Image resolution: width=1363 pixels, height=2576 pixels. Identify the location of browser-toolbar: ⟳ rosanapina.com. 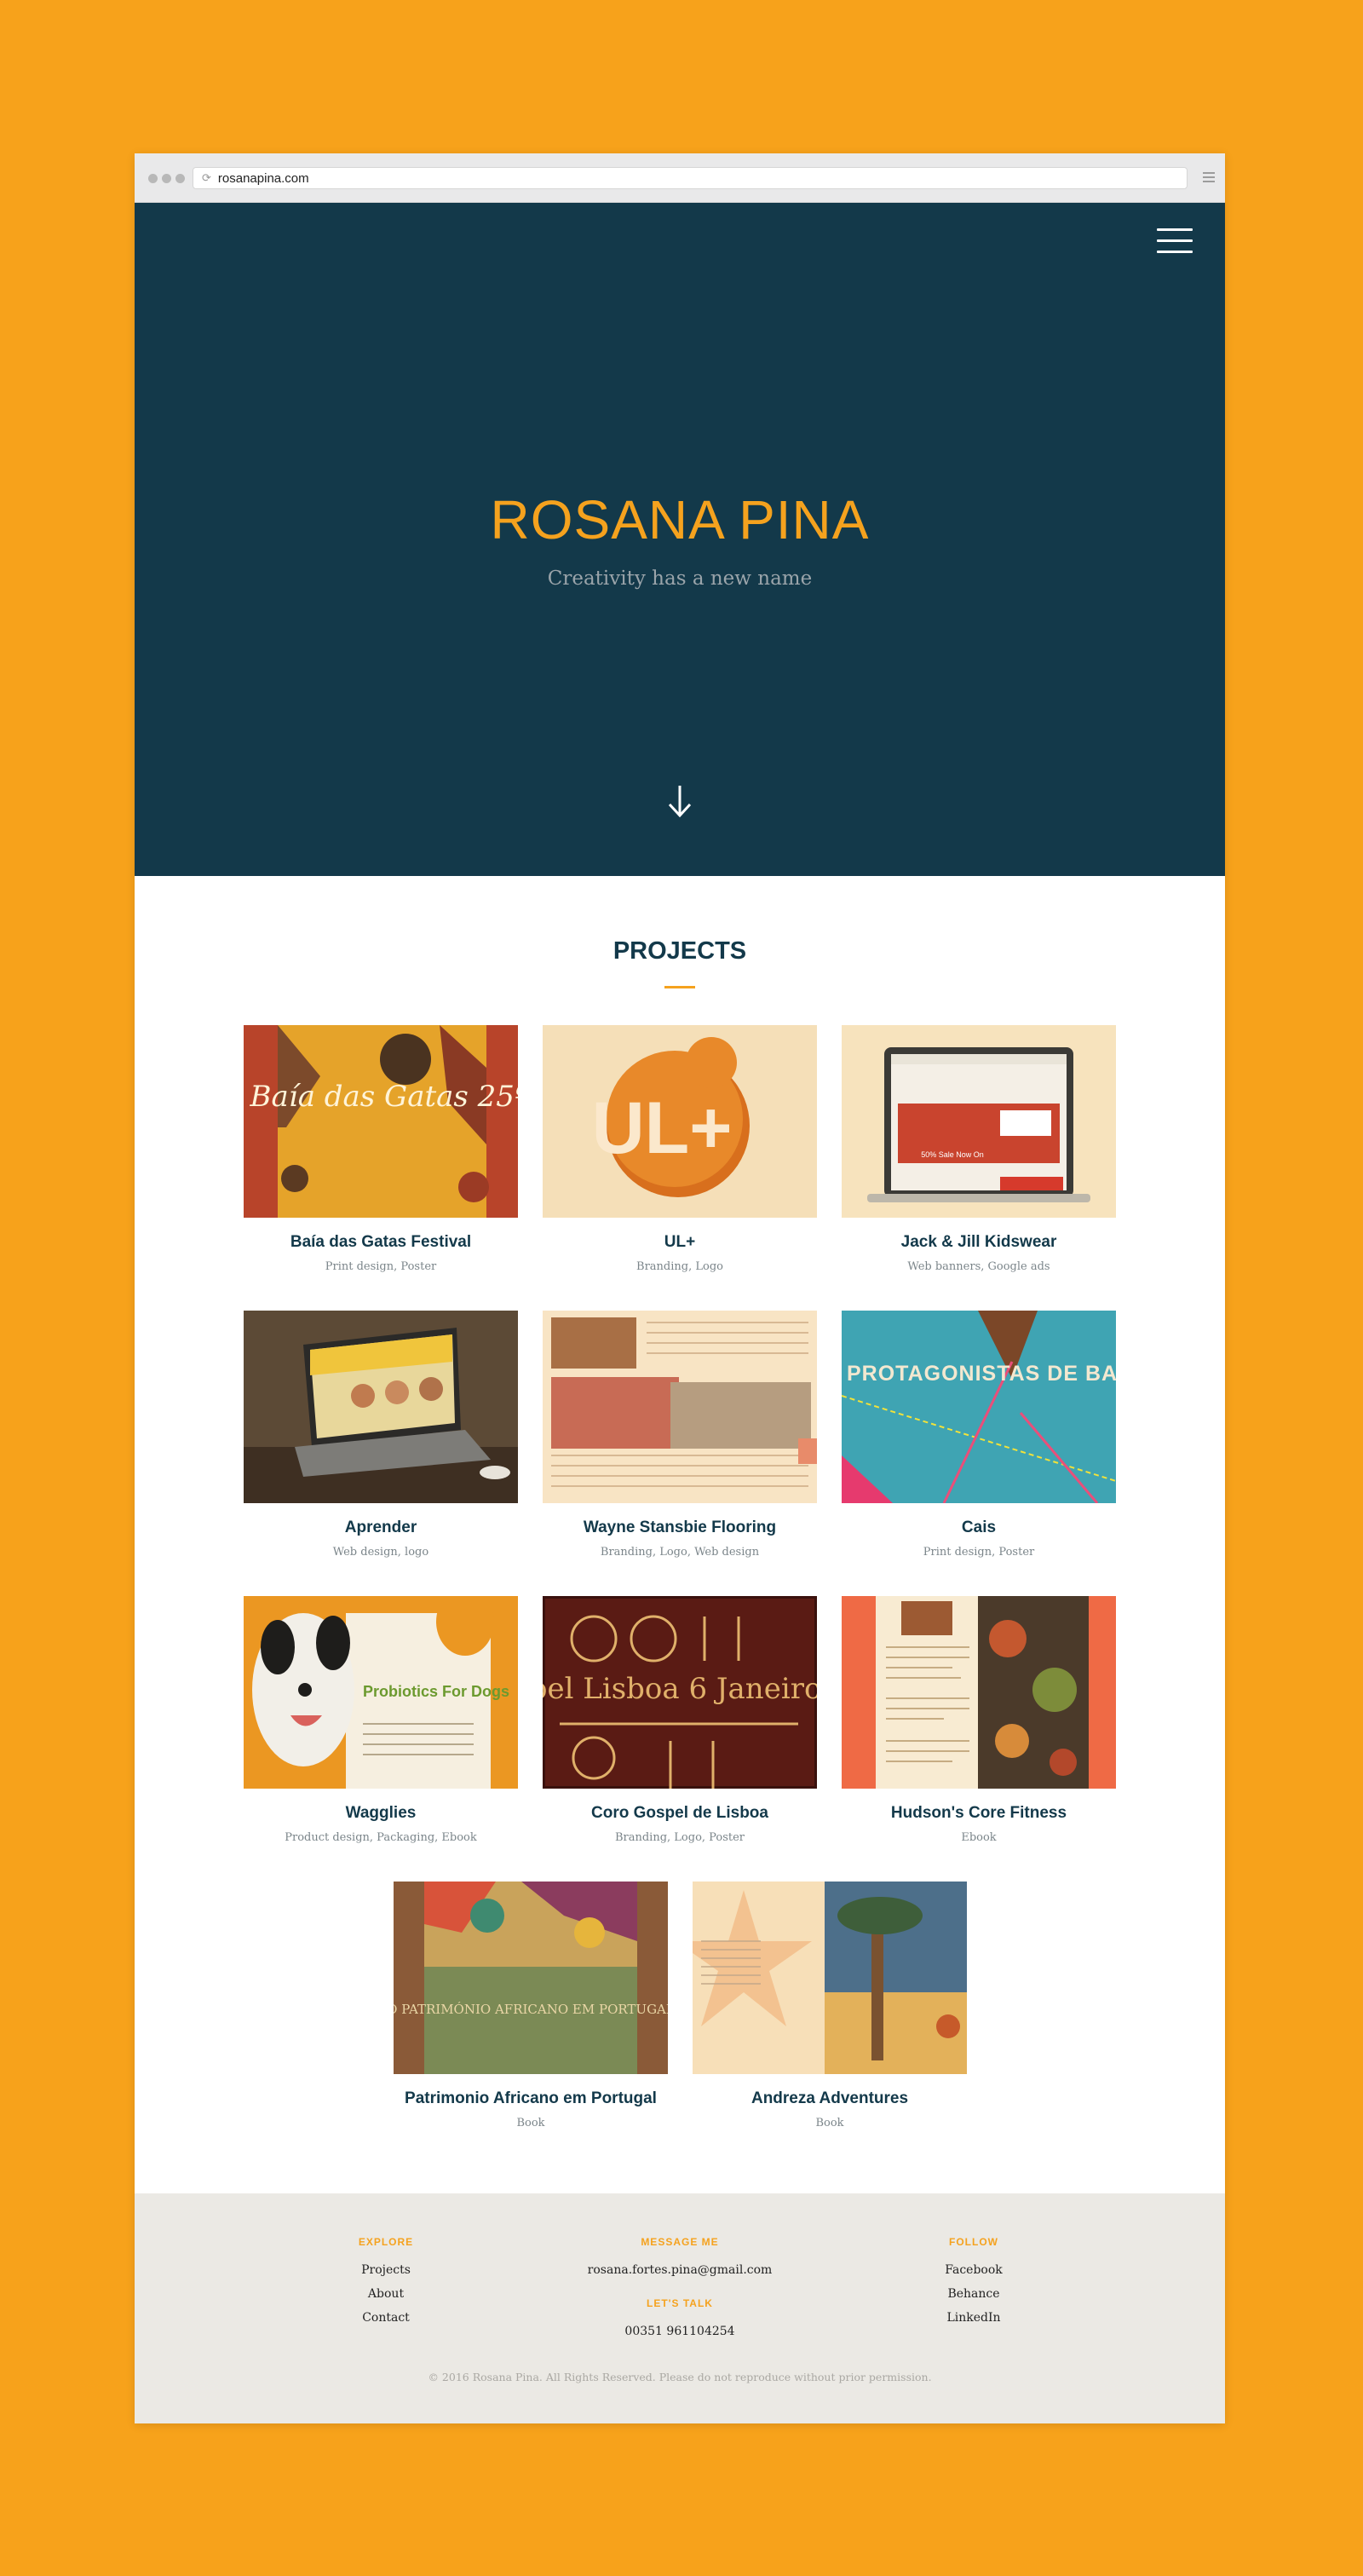
(680, 178).